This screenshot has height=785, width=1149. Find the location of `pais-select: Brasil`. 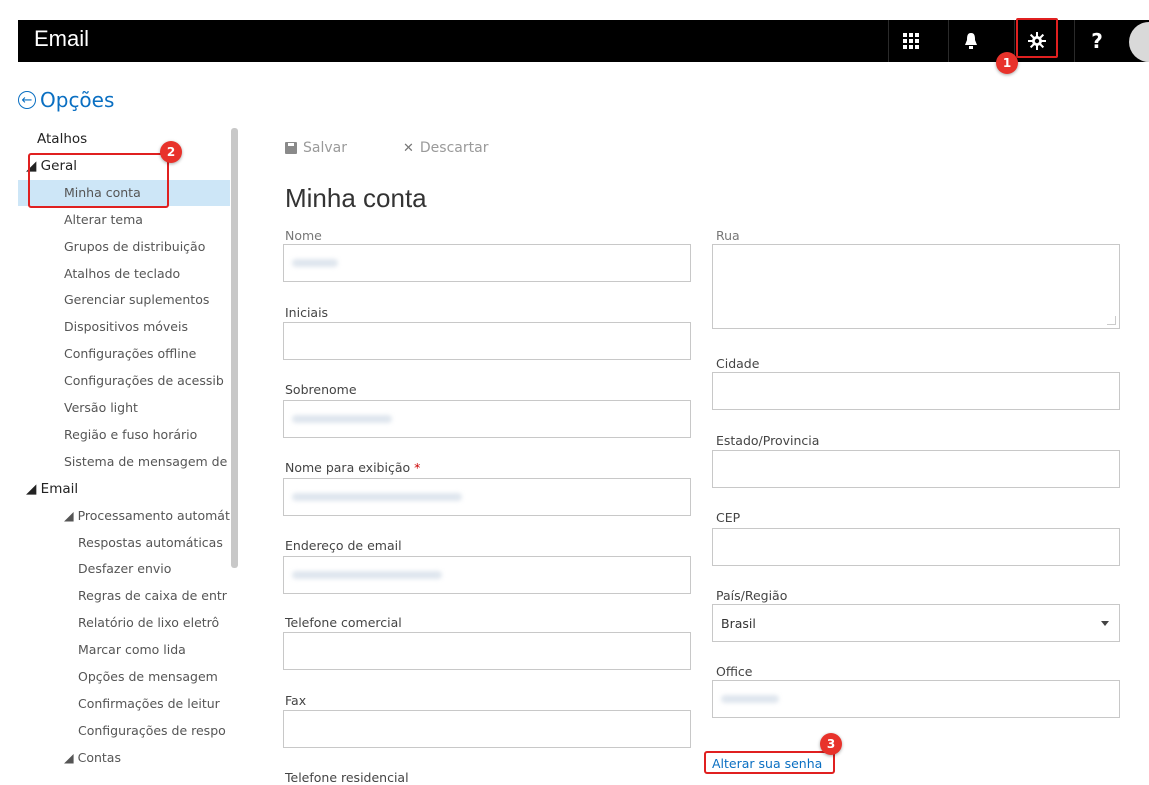

pais-select: Brasil is located at coordinates (916, 623).